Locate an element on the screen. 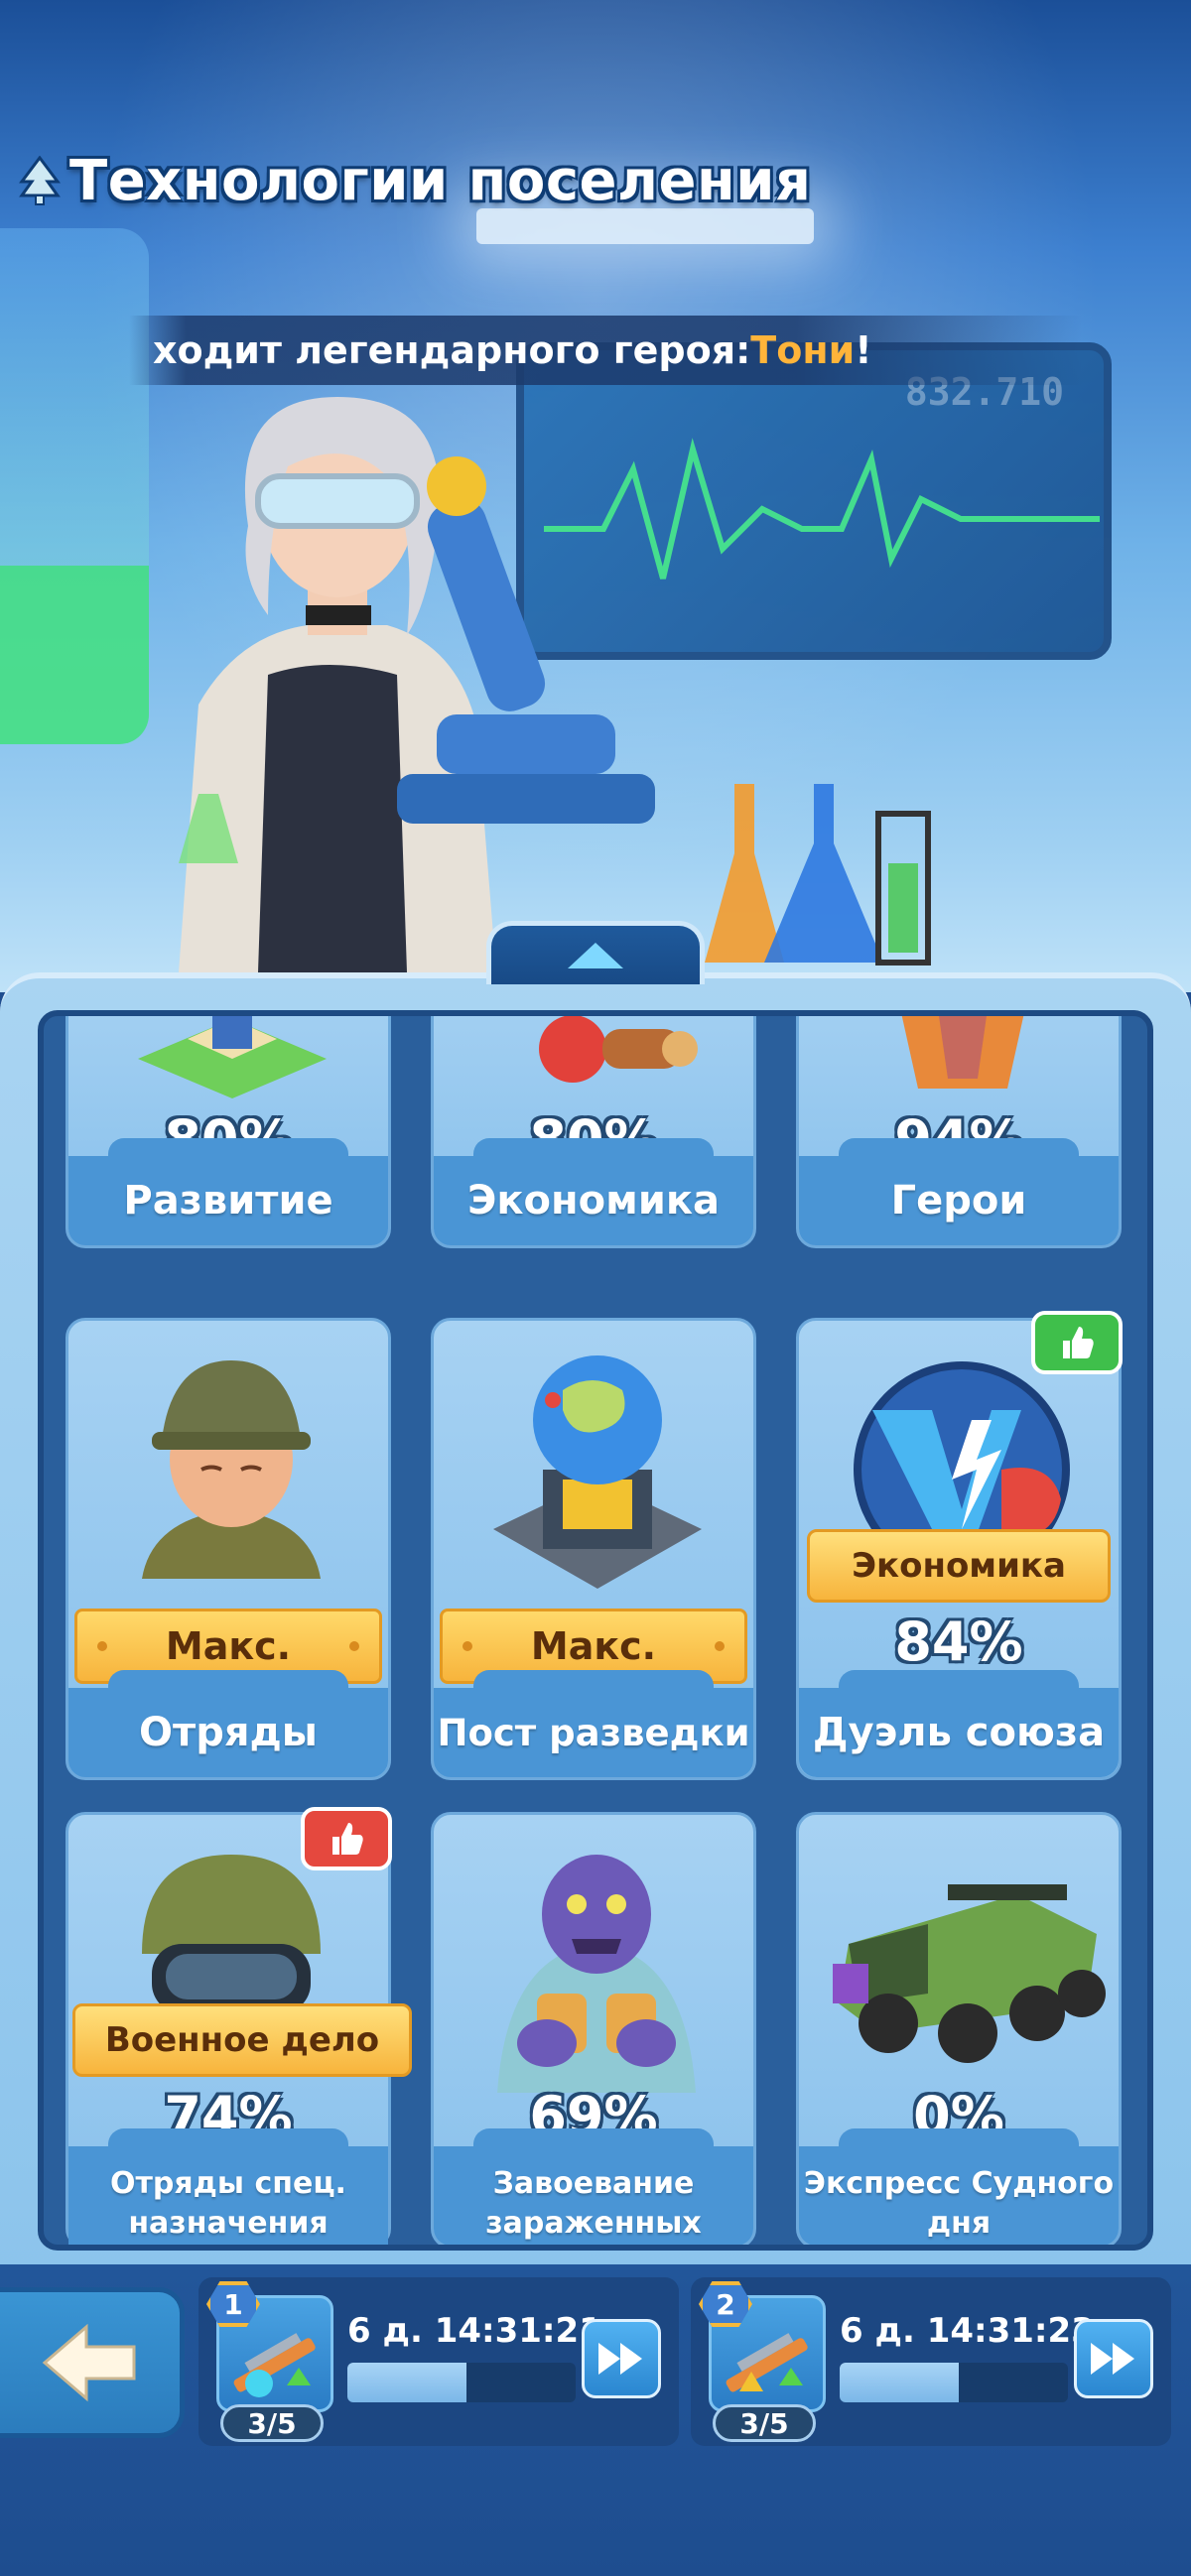 This screenshot has width=1191, height=2576. queue-timer: 6 д. 14:31:21 is located at coordinates (474, 2331).